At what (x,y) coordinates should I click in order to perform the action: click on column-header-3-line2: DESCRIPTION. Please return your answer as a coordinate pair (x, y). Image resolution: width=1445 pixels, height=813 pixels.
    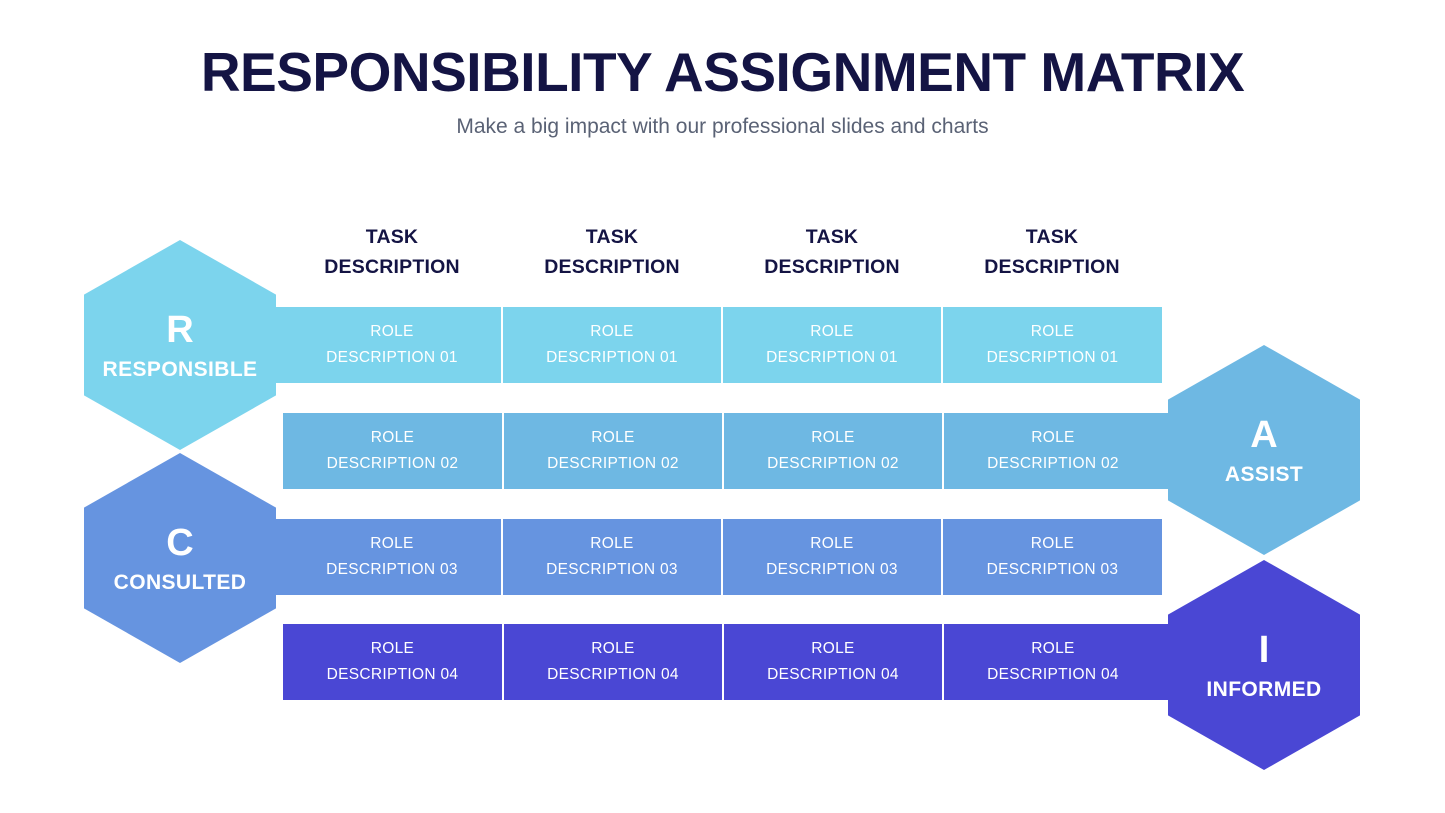
    Looking at the image, I should click on (832, 267).